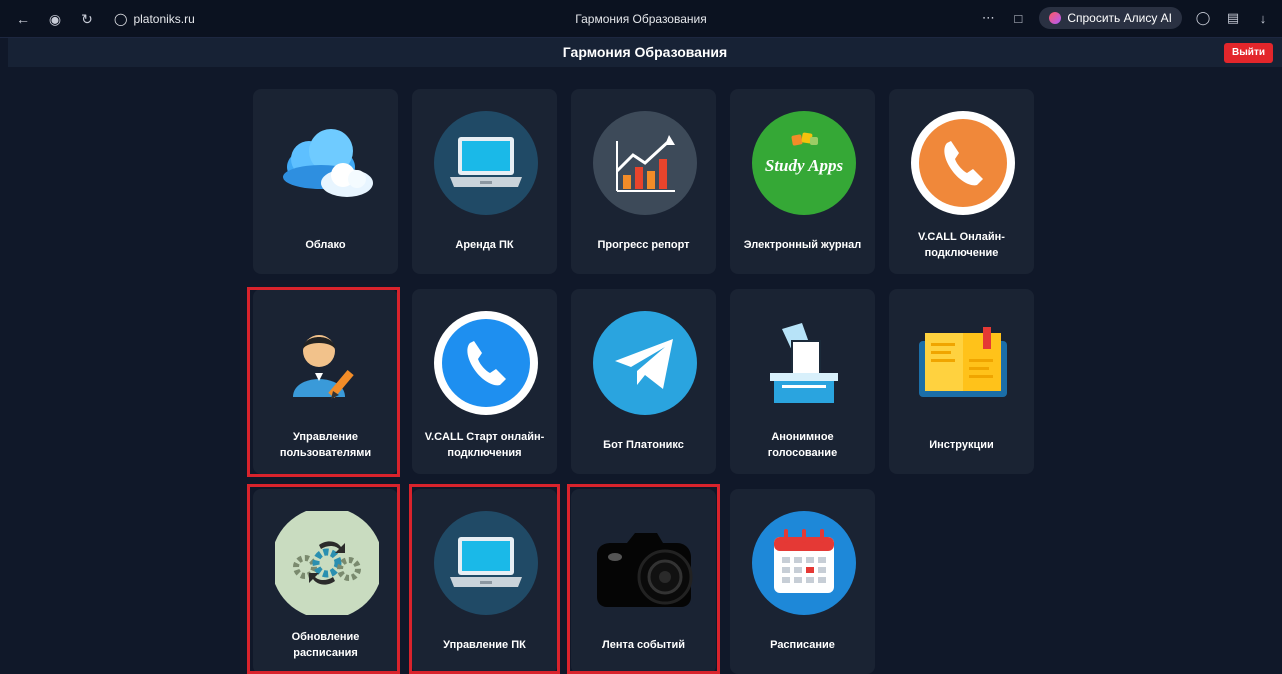  I want to click on more-icon: ⋯, so click(988, 18).